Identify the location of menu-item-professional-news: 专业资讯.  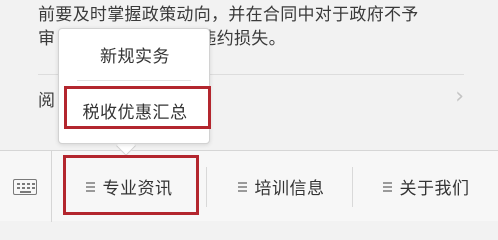
(129, 186).